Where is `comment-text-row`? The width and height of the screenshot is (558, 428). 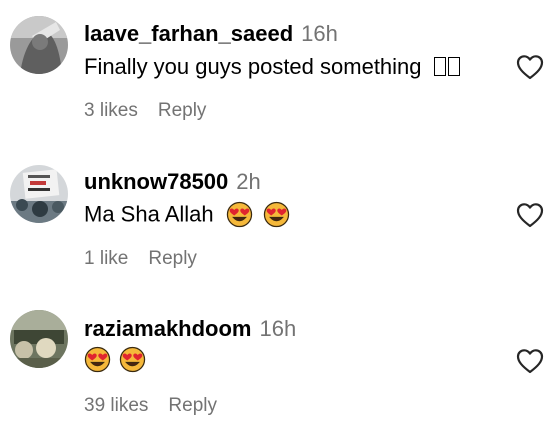
comment-text-row is located at coordinates (117, 361).